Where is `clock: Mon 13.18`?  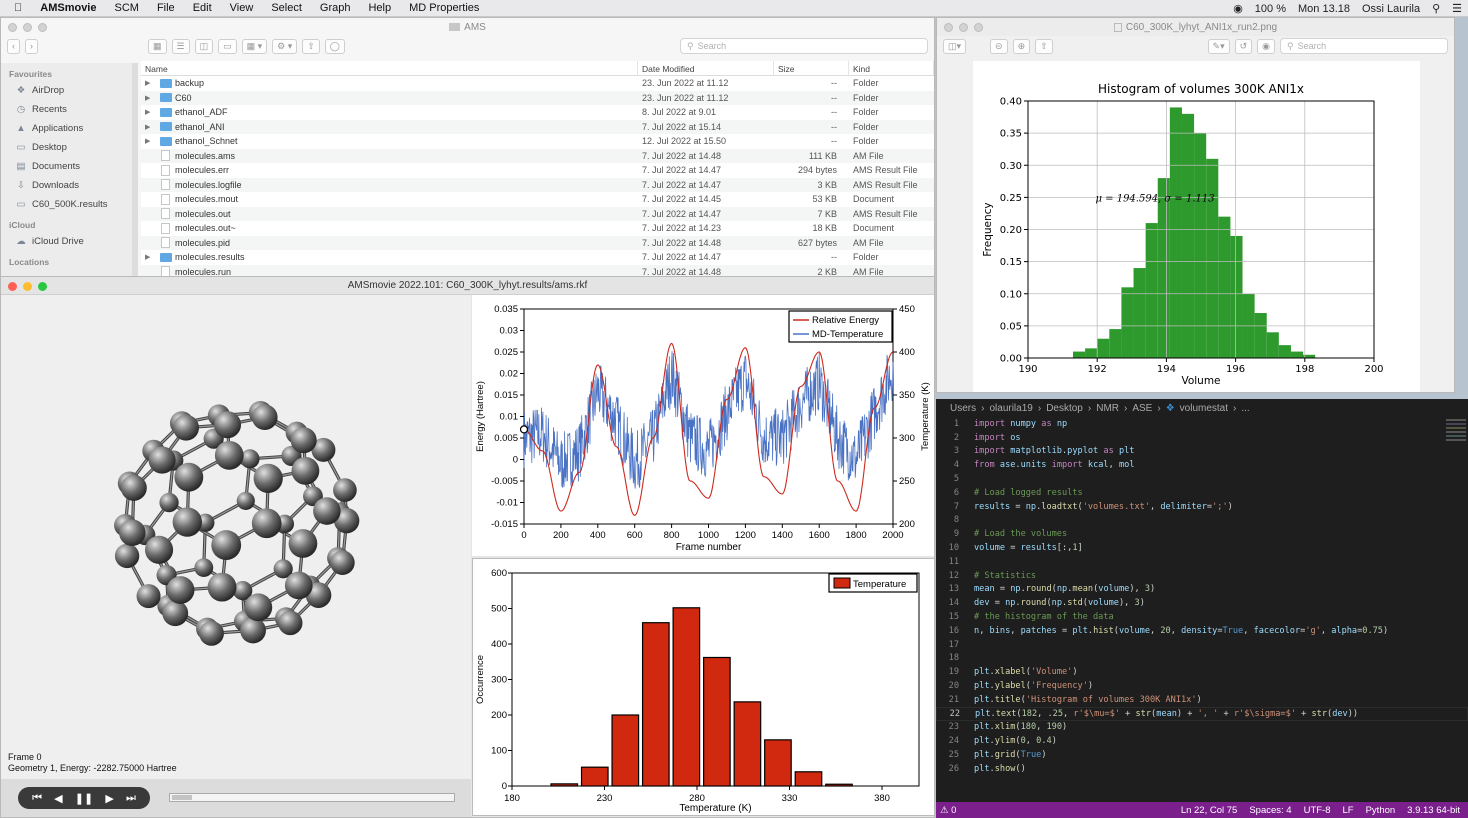
clock: Mon 13.18 is located at coordinates (1324, 9).